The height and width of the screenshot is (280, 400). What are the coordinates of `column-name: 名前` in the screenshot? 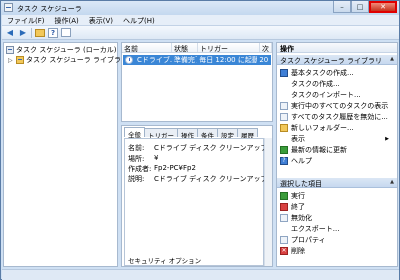 It's located at (147, 47).